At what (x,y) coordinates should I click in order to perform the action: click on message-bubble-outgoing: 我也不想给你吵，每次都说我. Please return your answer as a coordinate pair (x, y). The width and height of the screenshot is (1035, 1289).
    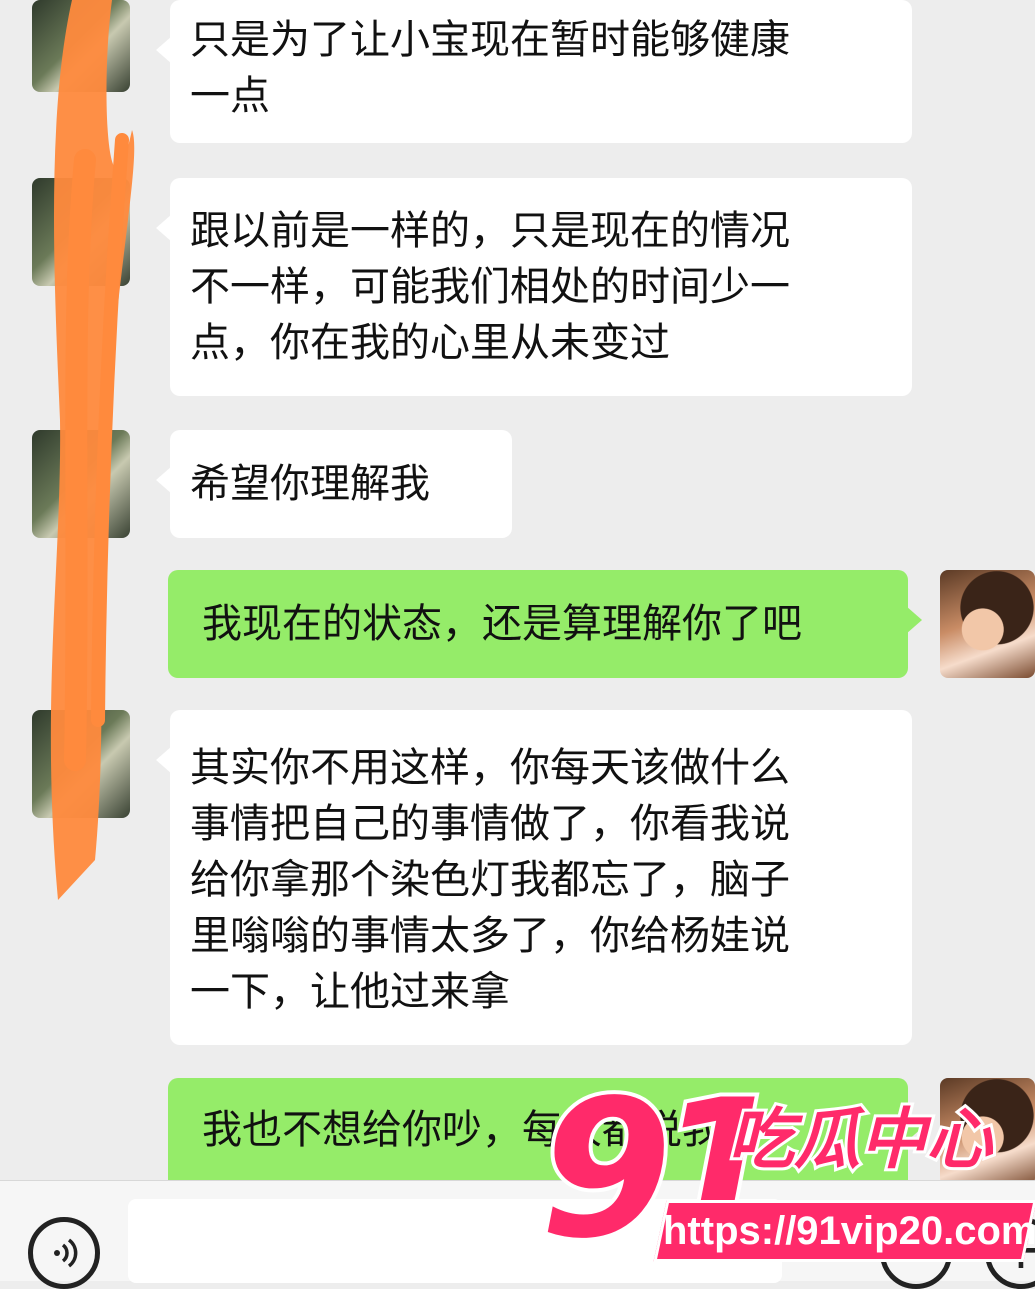
    Looking at the image, I should click on (545, 1129).